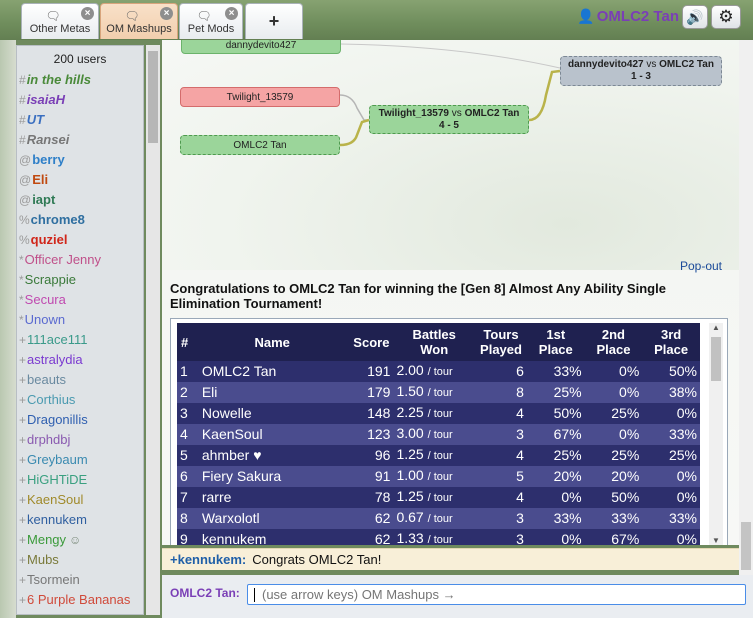  I want to click on user-name: Unown, so click(45, 319).